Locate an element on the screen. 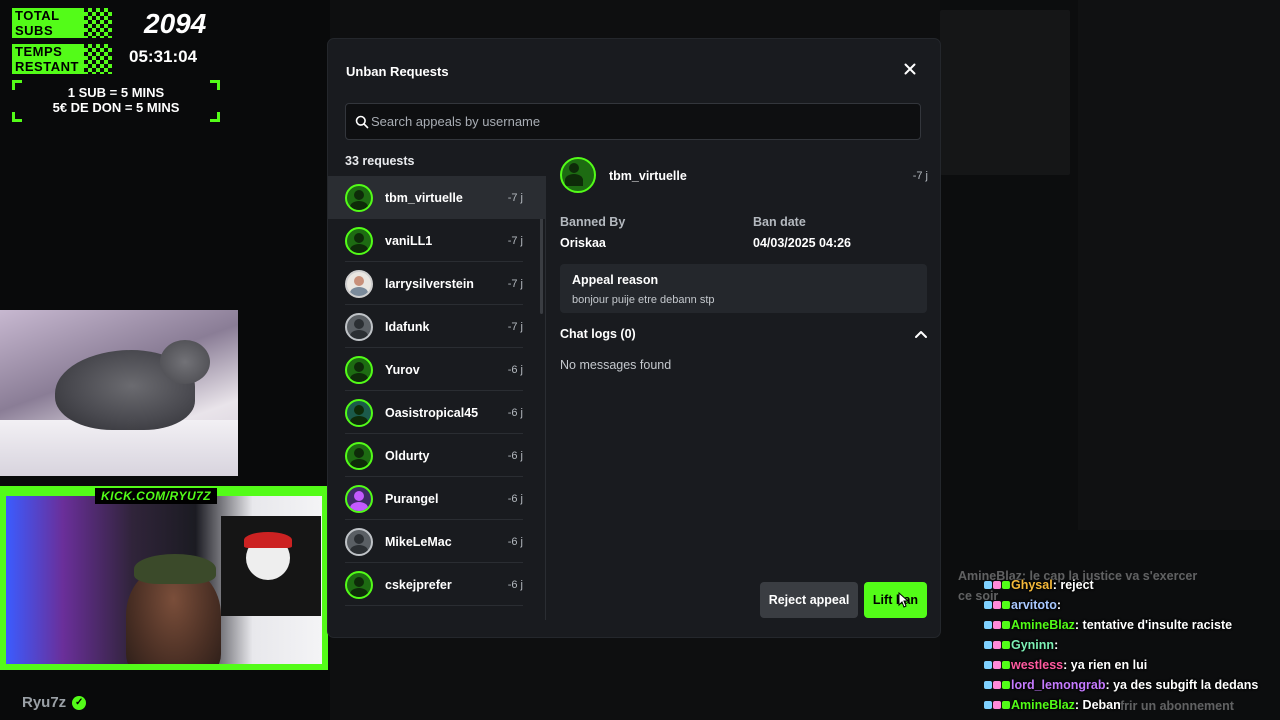  search-input is located at coordinates (641, 121).